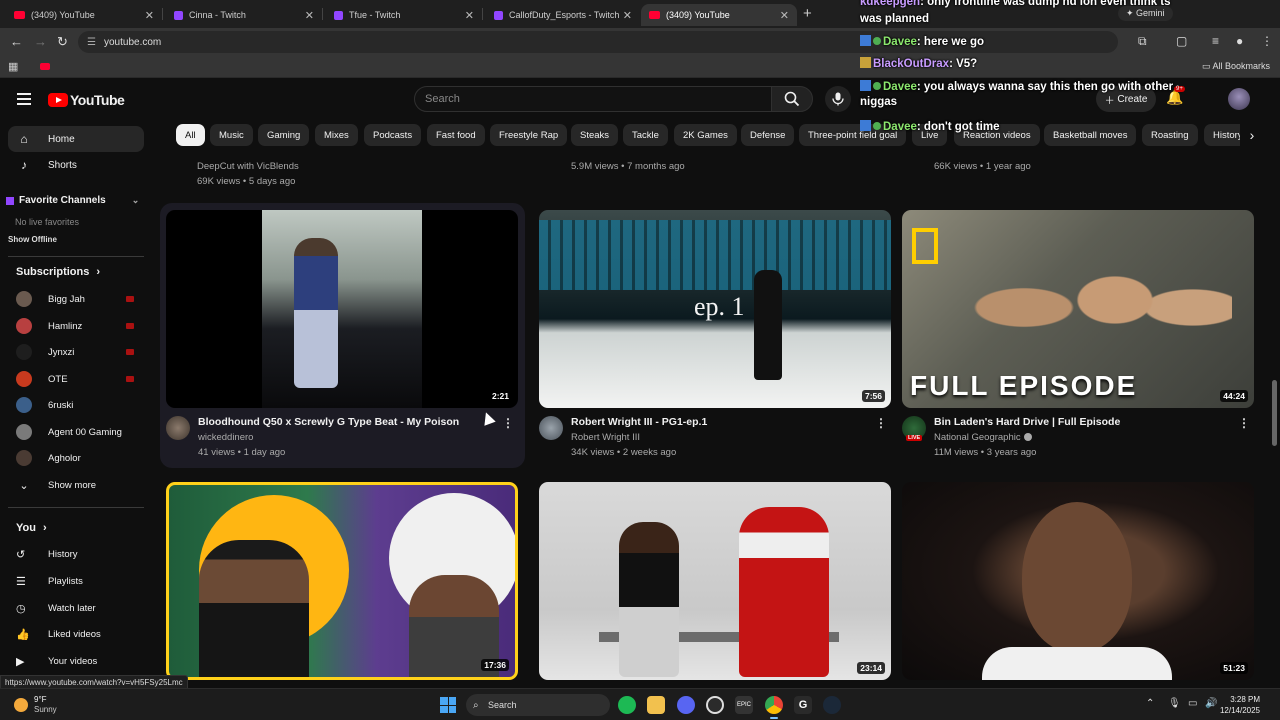 This screenshot has width=1280, height=720. What do you see at coordinates (31, 528) in the screenshot?
I see `you-header: You ›` at bounding box center [31, 528].